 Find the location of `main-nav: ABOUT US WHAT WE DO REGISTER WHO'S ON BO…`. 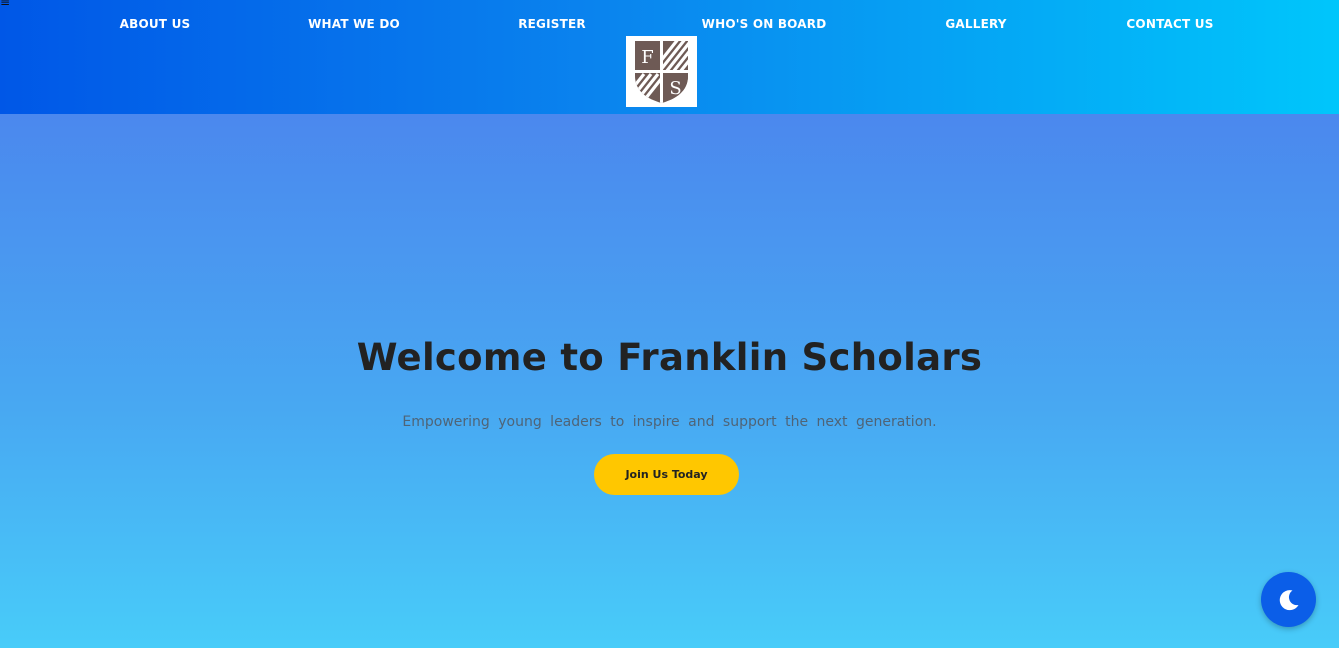

main-nav: ABOUT US WHAT WE DO REGISTER WHO'S ON BO… is located at coordinates (669, 25).